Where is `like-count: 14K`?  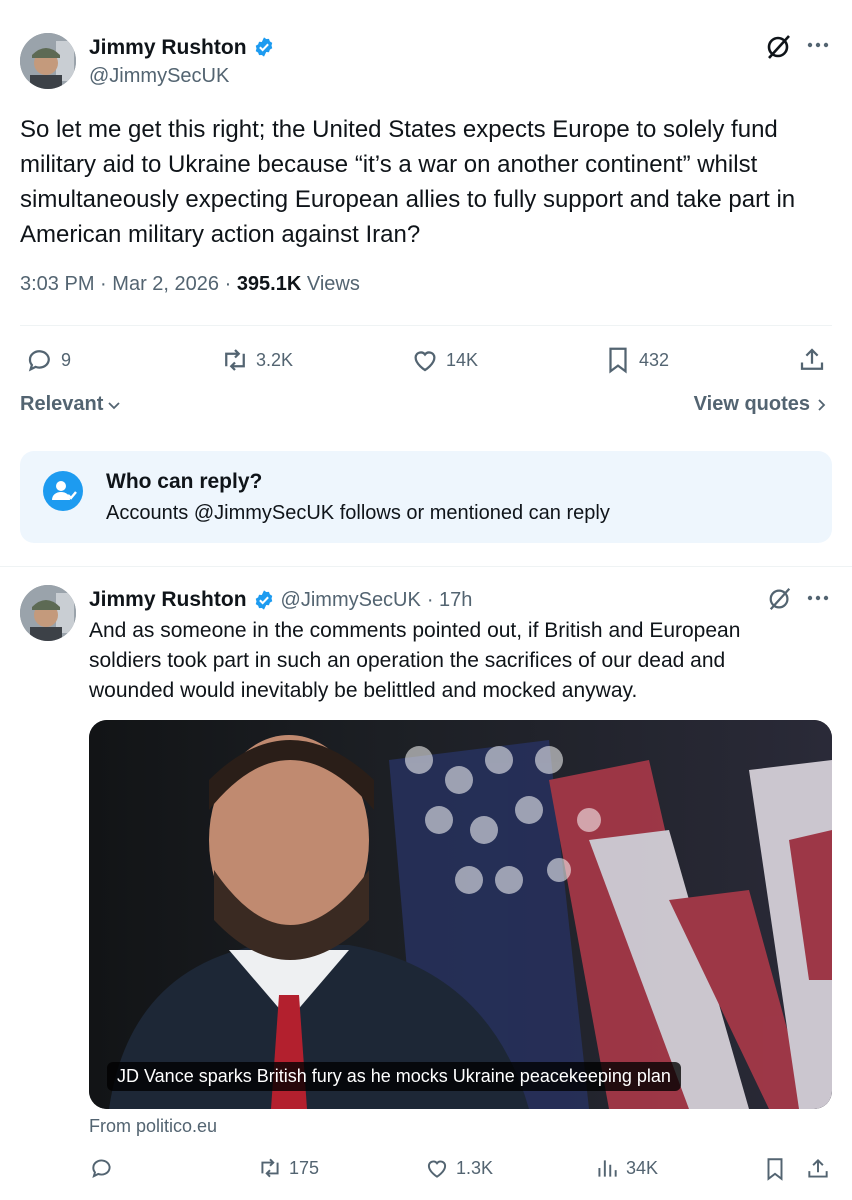
like-count: 14K is located at coordinates (462, 359).